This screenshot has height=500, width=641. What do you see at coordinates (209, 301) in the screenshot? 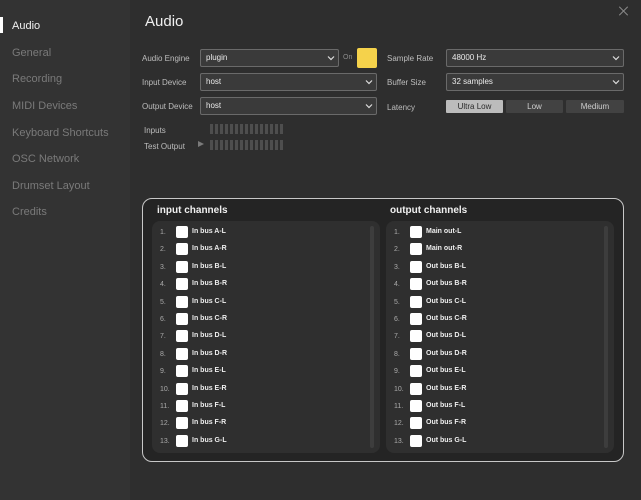
I see `channel-name: In bus C-L` at bounding box center [209, 301].